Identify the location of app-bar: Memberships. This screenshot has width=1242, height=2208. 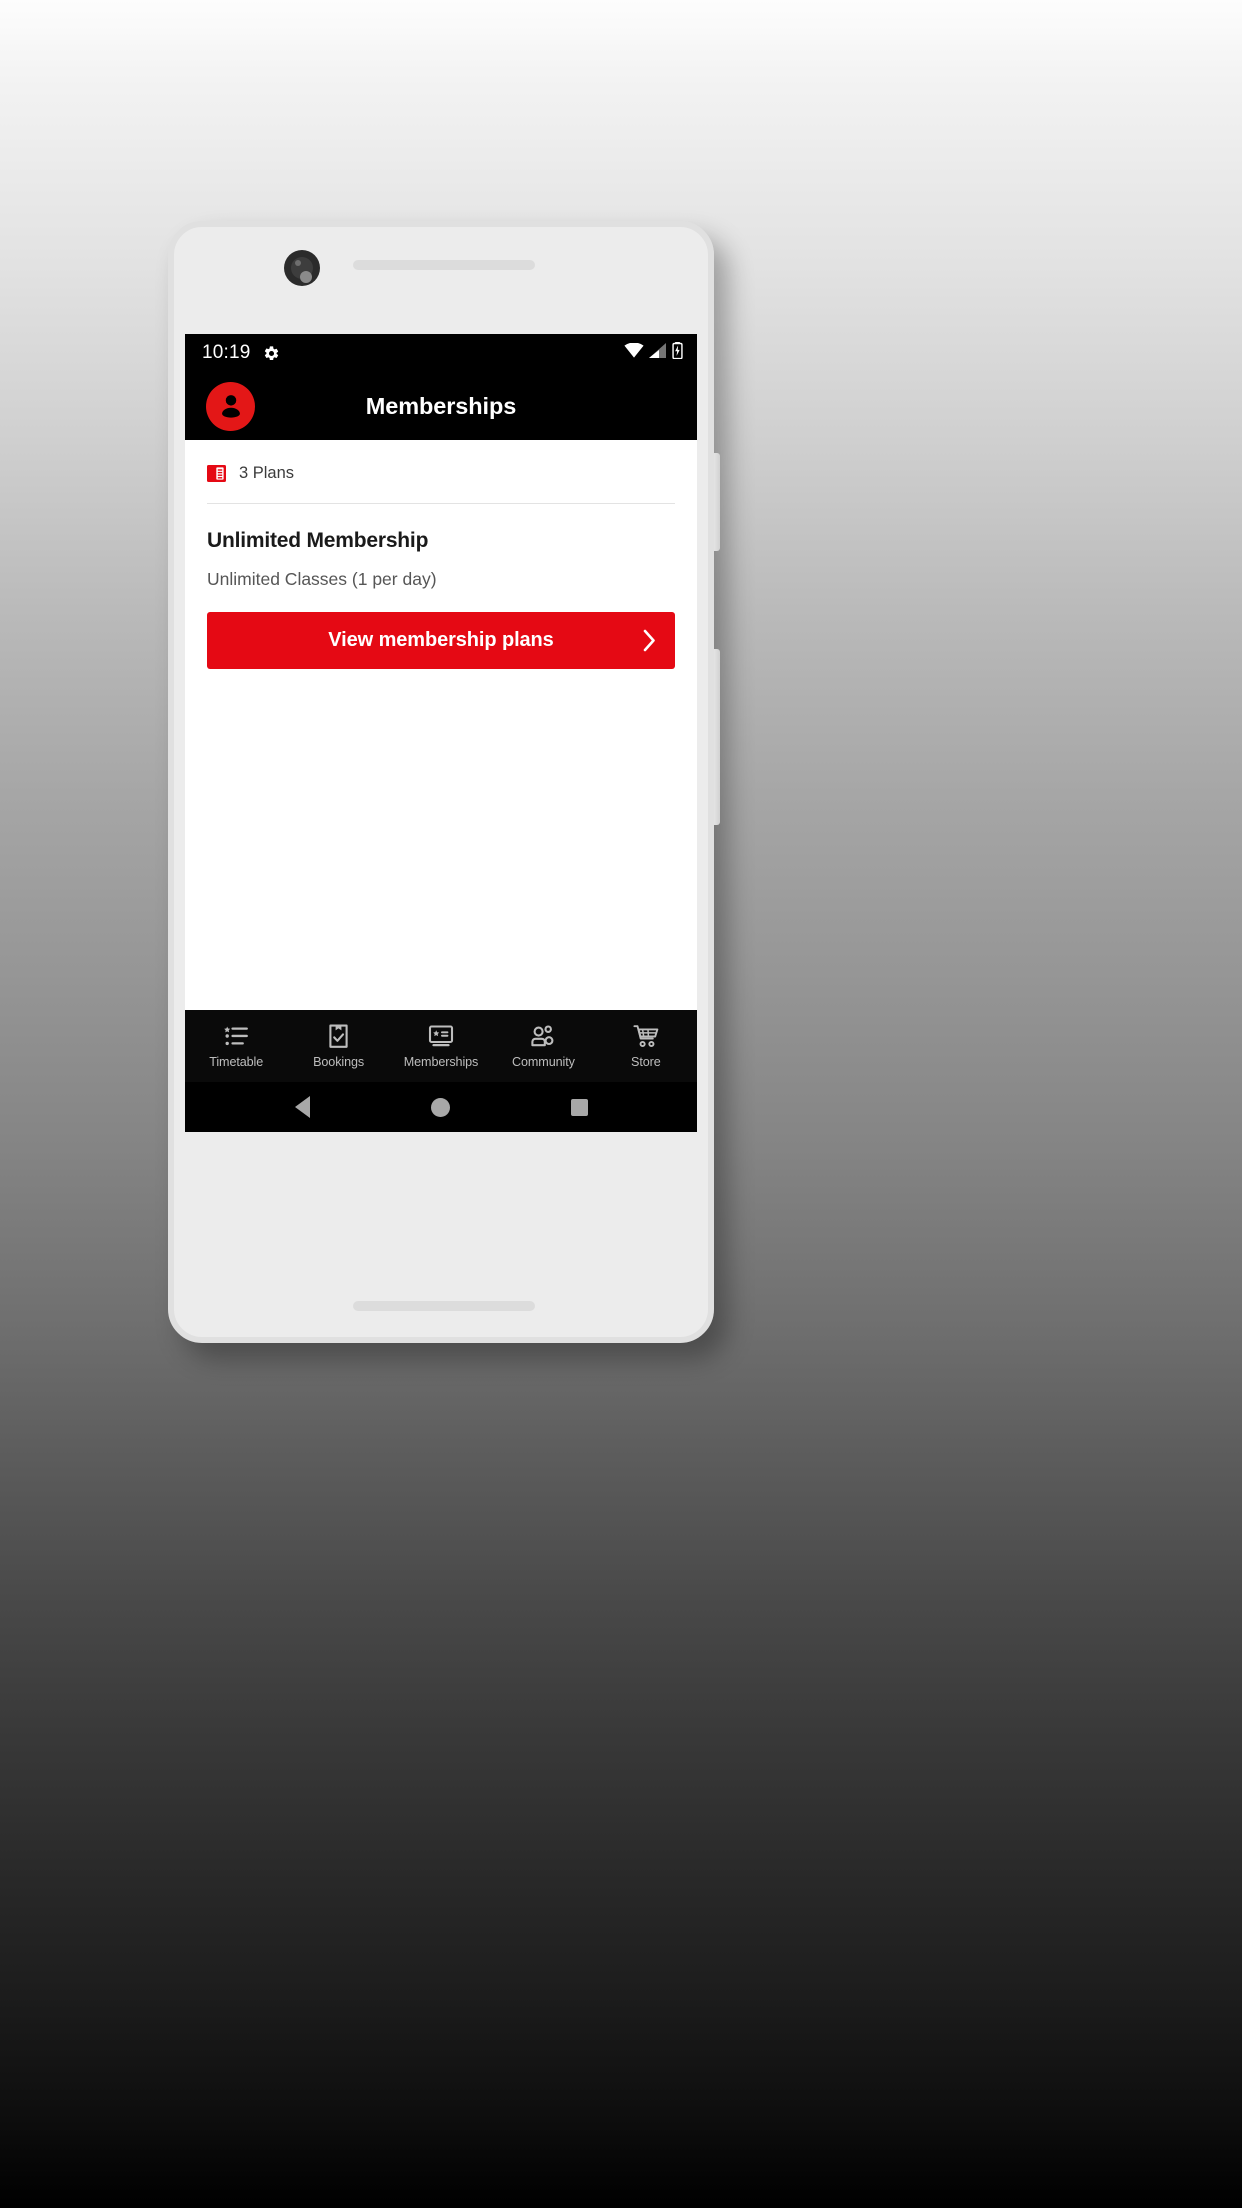
(441, 406).